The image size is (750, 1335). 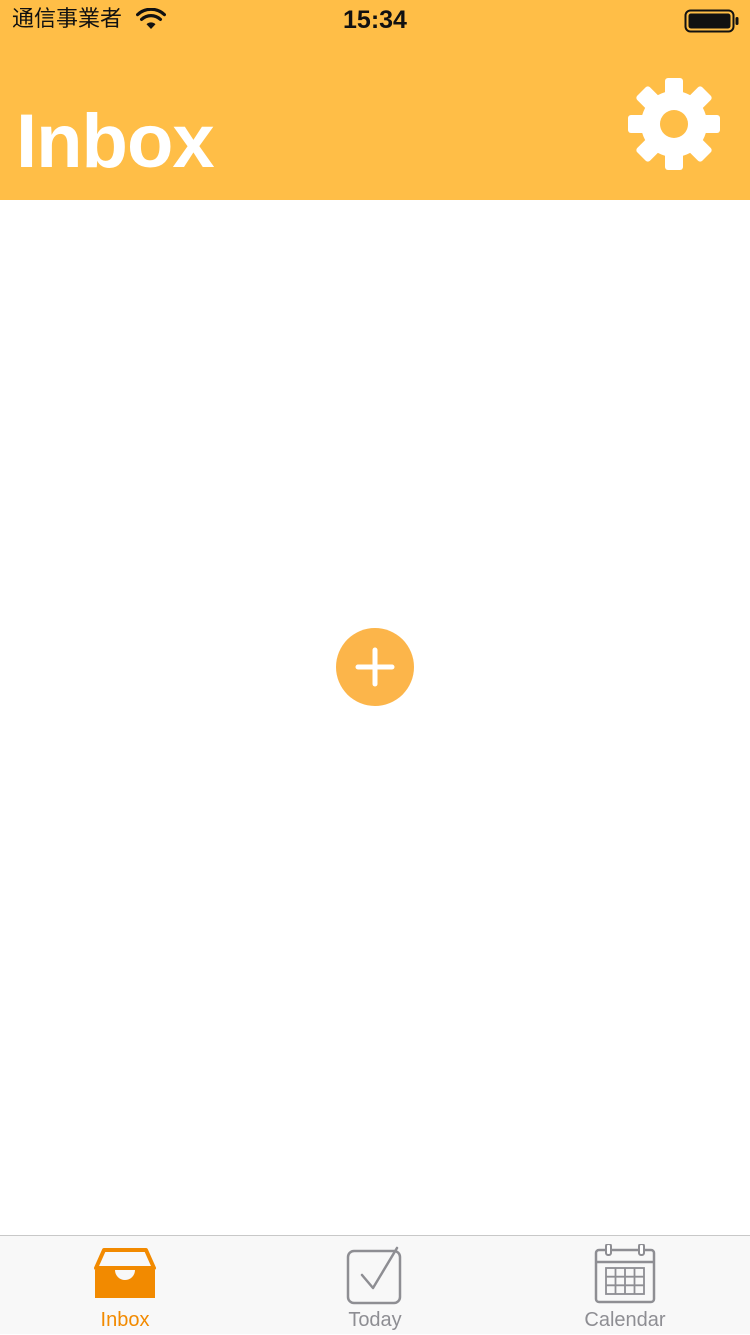 I want to click on tab-label: Inbox, so click(x=125, y=1320).